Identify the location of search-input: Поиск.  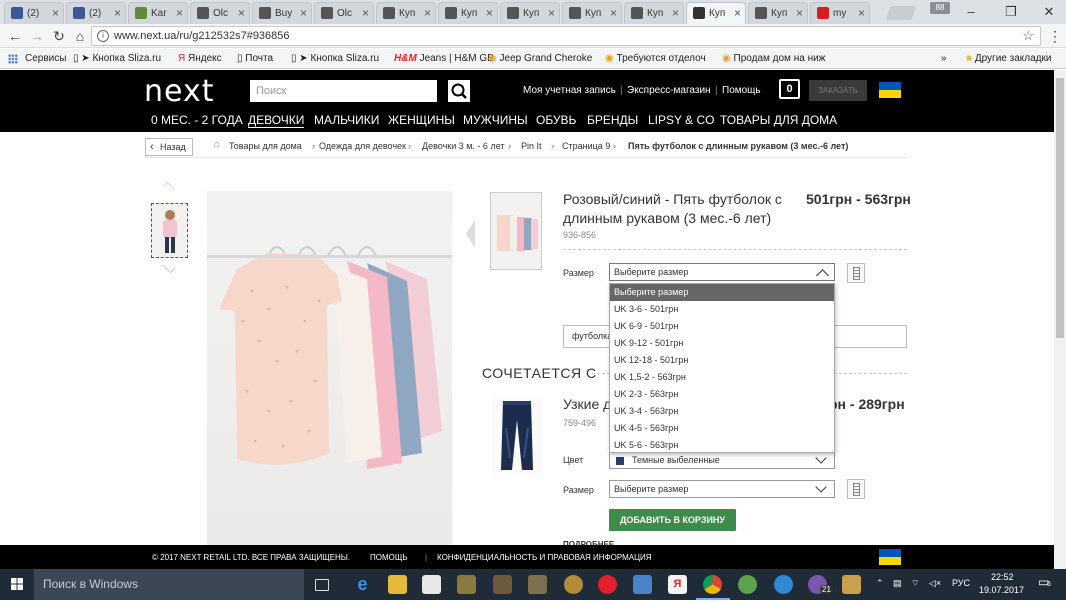
(343, 91).